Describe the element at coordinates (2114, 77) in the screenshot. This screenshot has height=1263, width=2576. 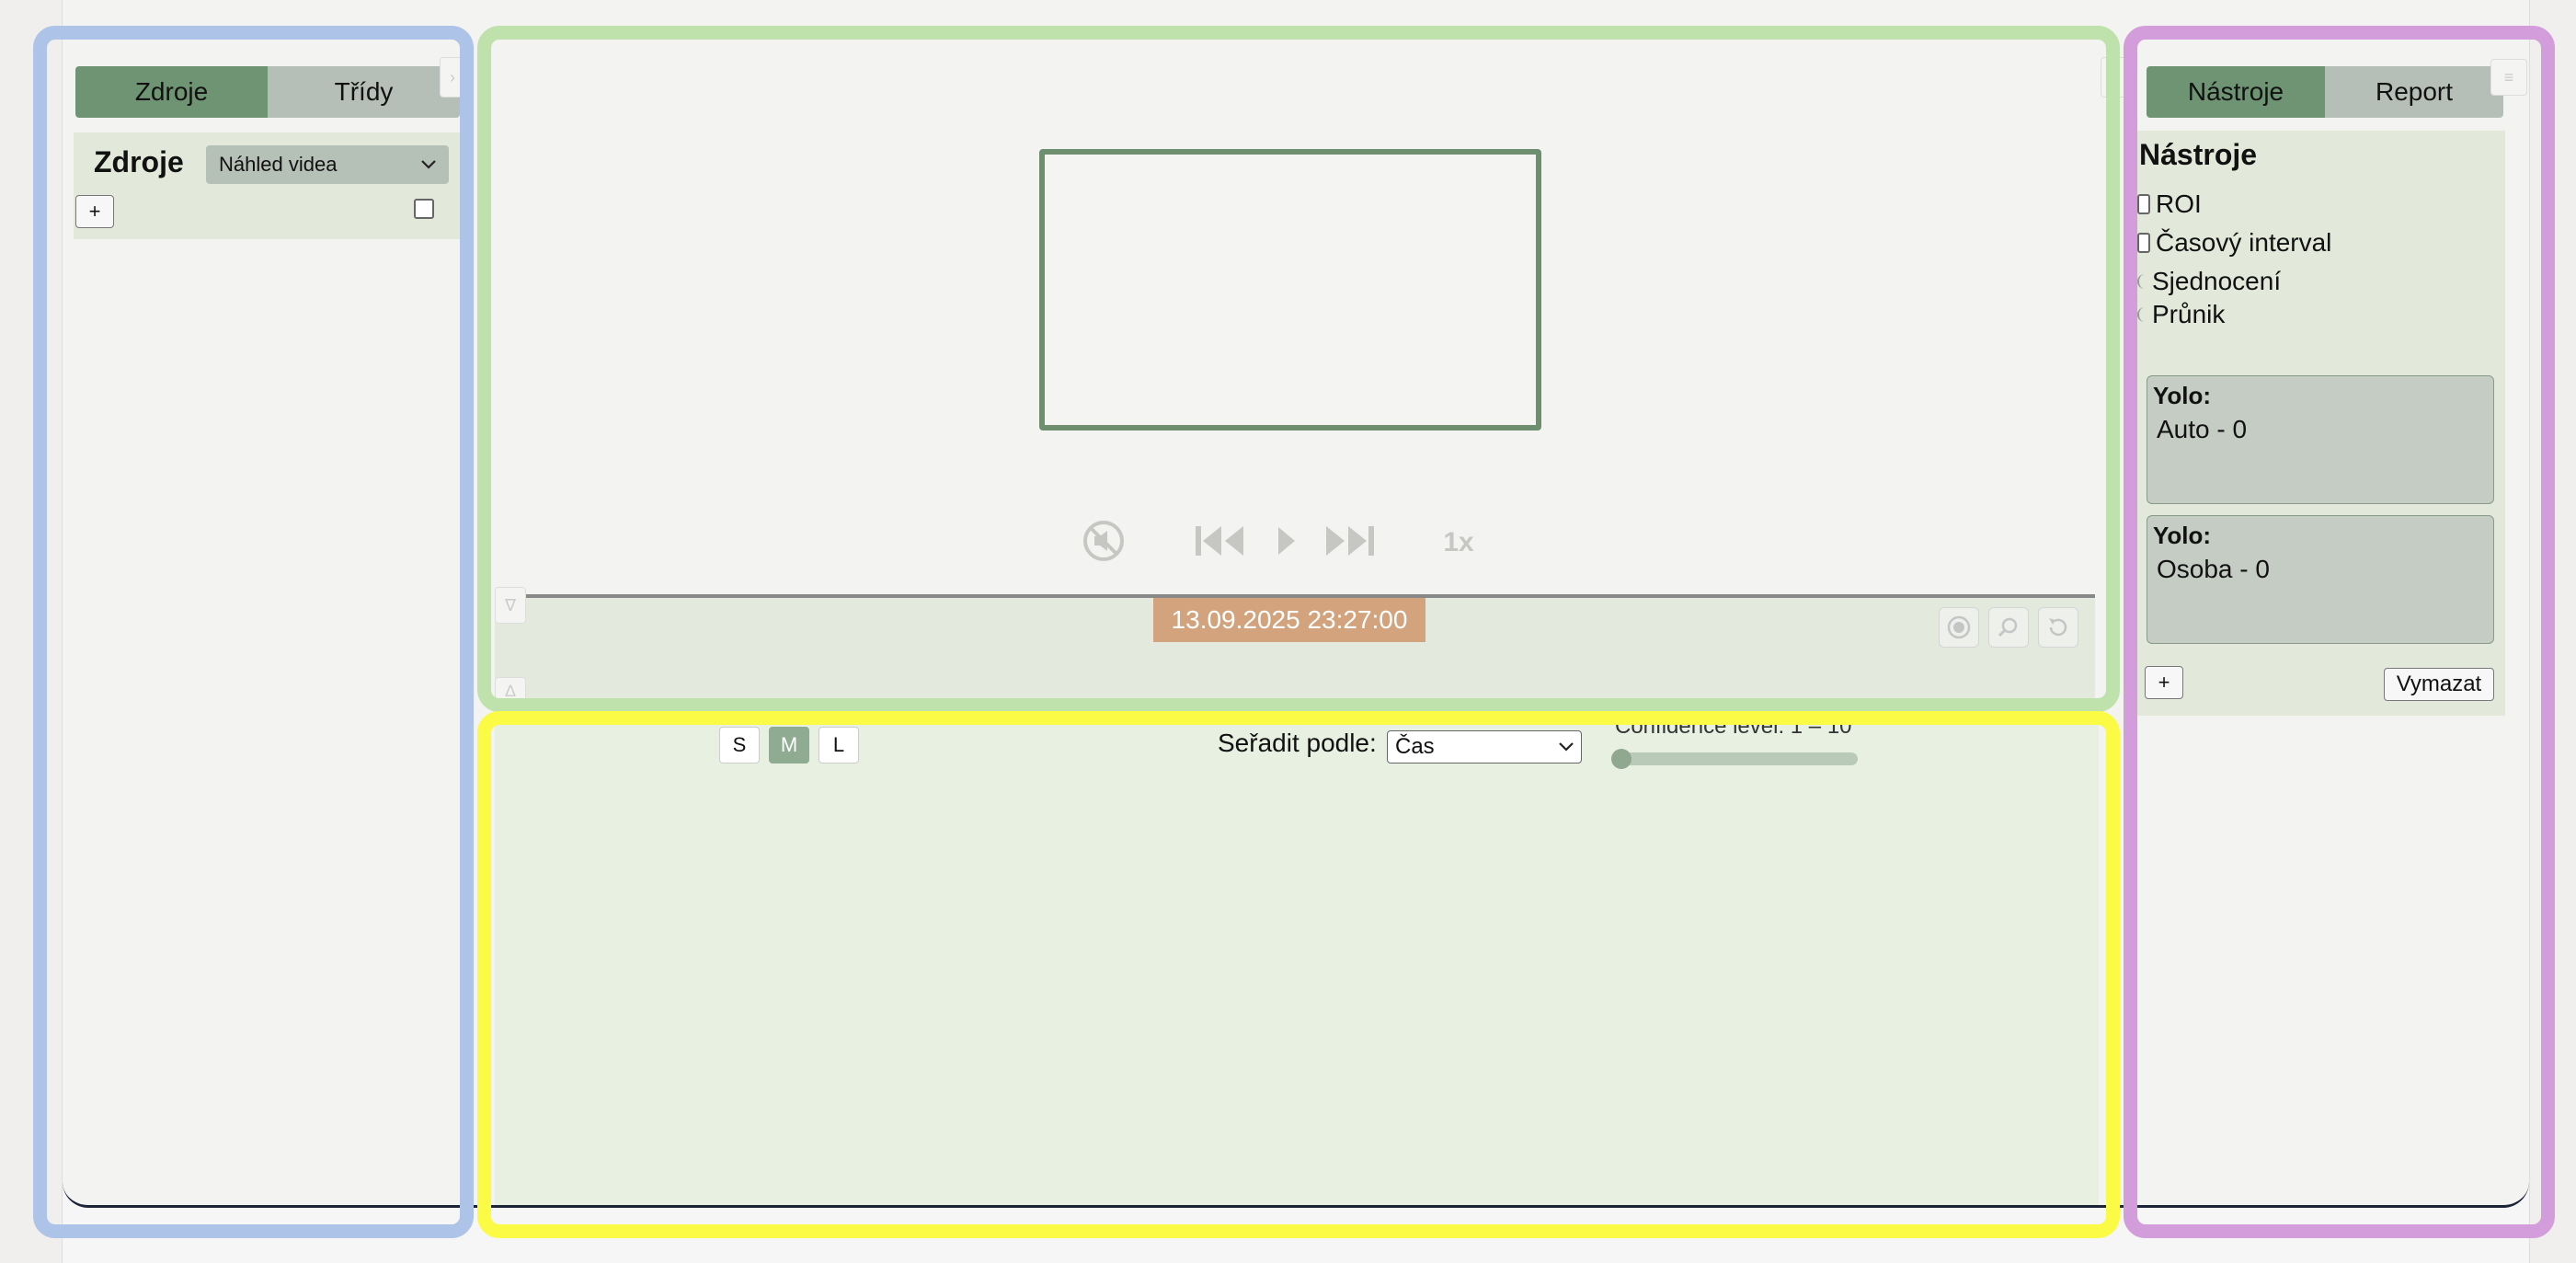
I see `video-collapse-handle: ›` at that location.